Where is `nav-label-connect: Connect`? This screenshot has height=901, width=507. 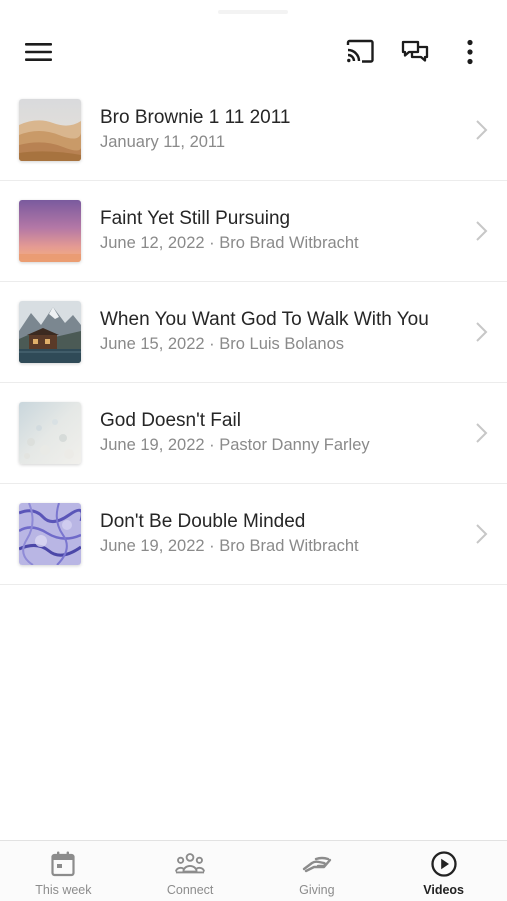 nav-label-connect: Connect is located at coordinates (190, 890).